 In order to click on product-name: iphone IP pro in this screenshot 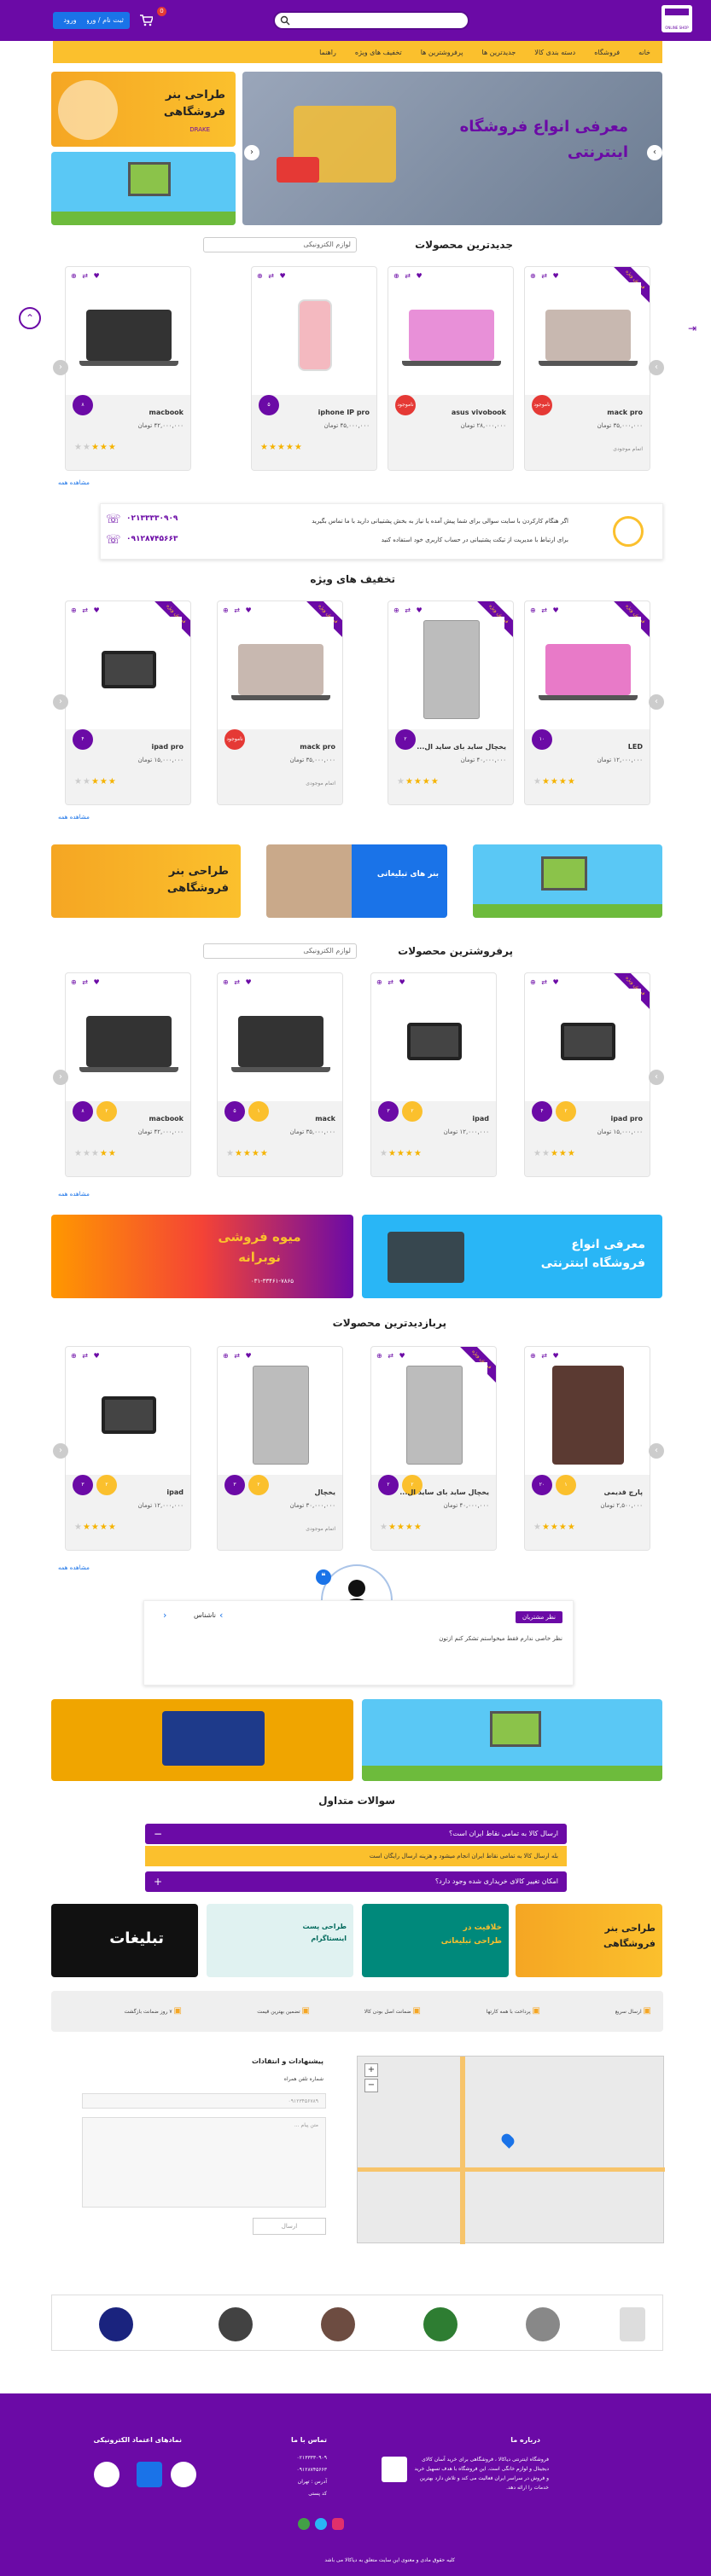, I will do `click(344, 412)`.